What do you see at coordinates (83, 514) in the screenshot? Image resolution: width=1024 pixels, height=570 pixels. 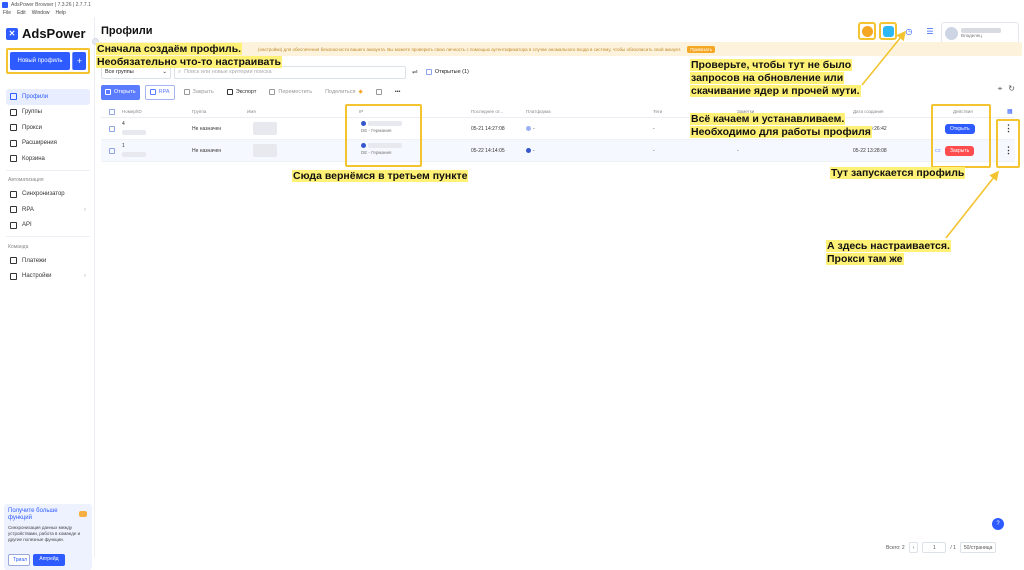 I see `crown-icon` at bounding box center [83, 514].